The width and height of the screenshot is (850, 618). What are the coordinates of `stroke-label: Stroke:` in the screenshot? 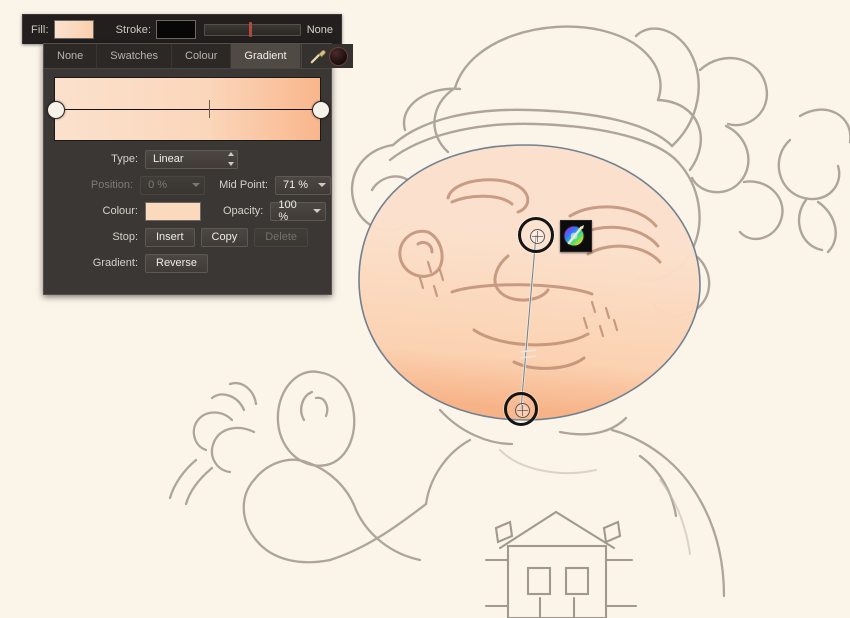 It's located at (133, 29).